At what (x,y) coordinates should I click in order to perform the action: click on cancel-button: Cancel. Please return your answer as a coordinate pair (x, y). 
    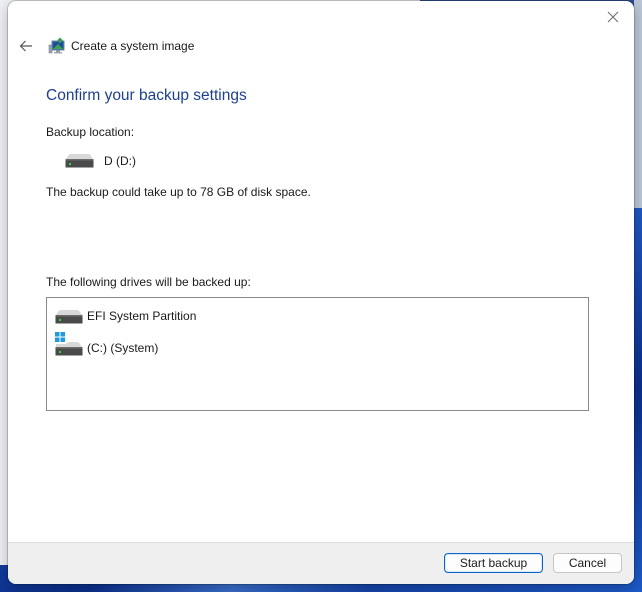
    Looking at the image, I should click on (587, 563).